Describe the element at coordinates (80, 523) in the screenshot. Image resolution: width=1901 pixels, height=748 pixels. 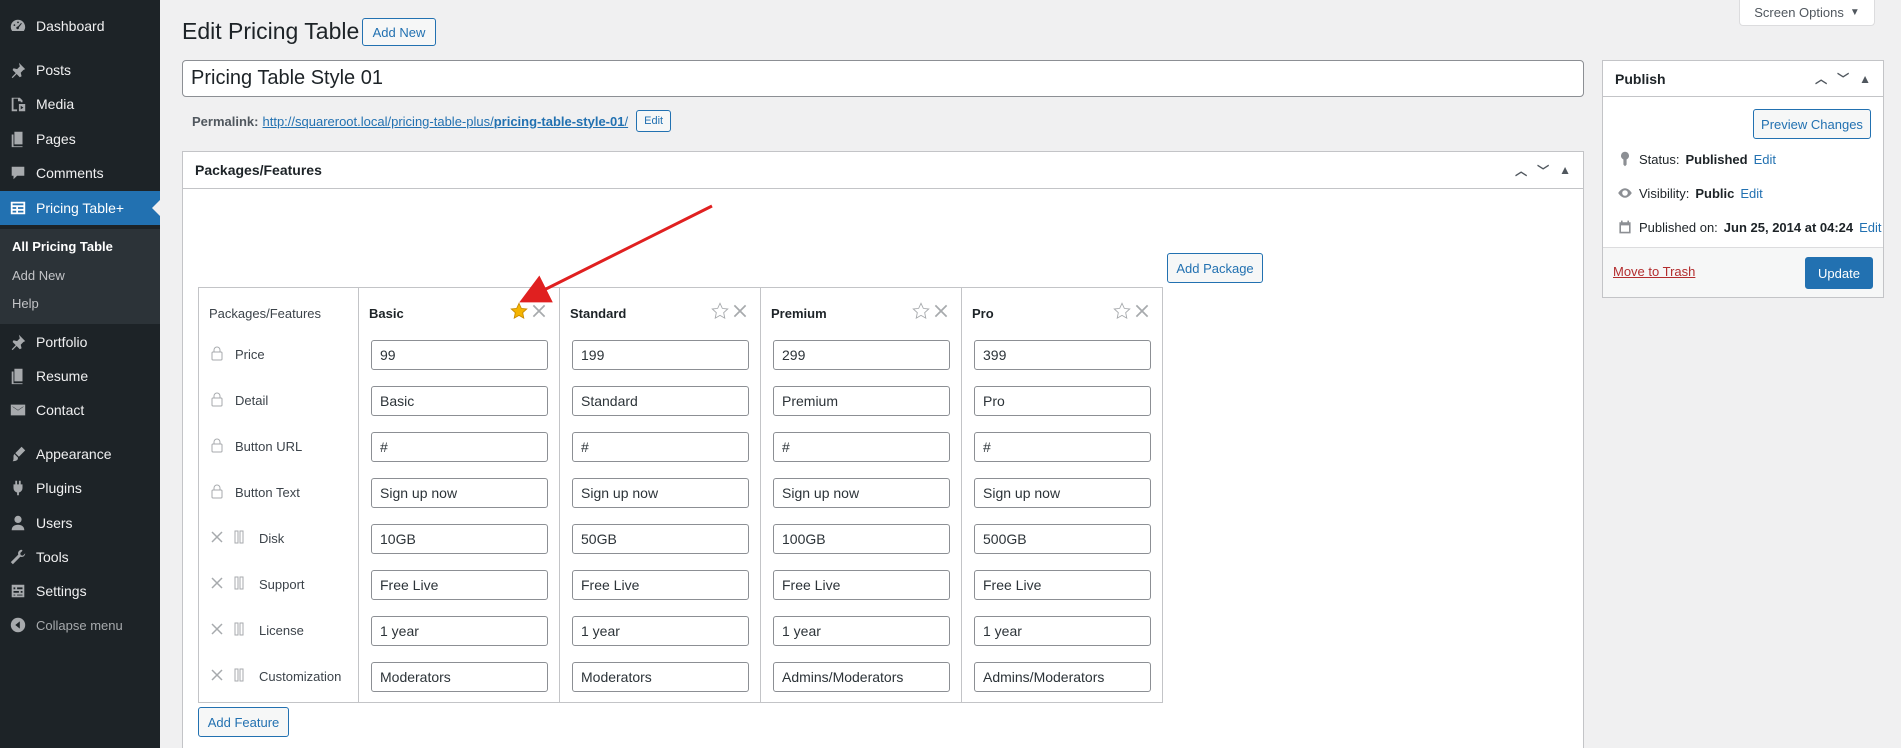
I see `sidebar-item-users: Users` at that location.